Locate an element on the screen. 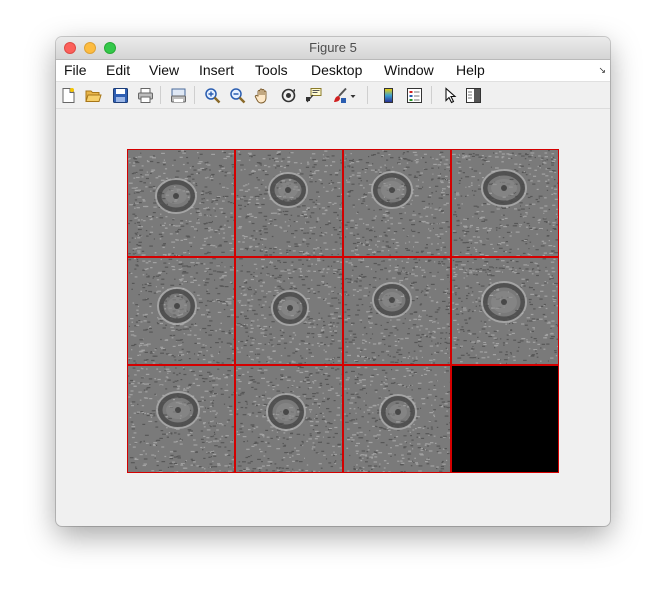  rotate-3d-icon is located at coordinates (288, 95).